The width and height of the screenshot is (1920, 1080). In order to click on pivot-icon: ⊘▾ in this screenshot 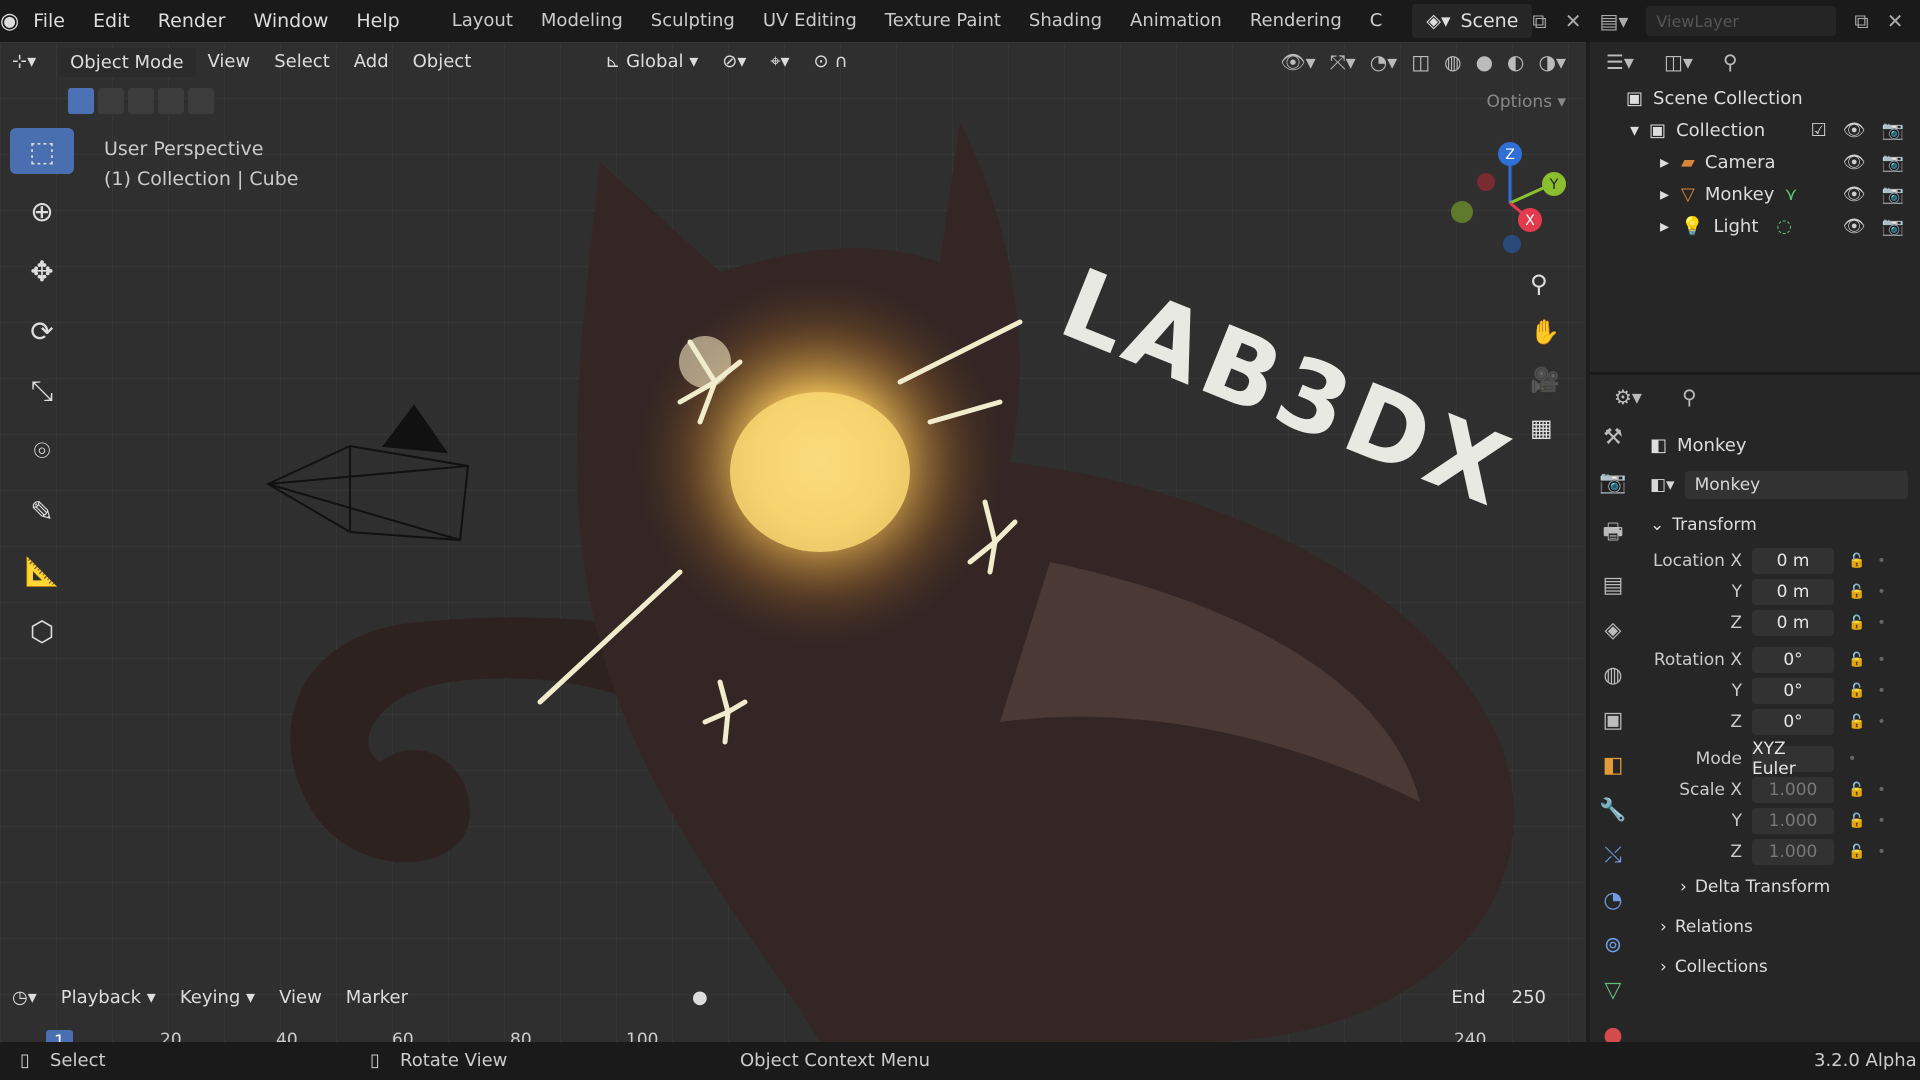, I will do `click(734, 62)`.